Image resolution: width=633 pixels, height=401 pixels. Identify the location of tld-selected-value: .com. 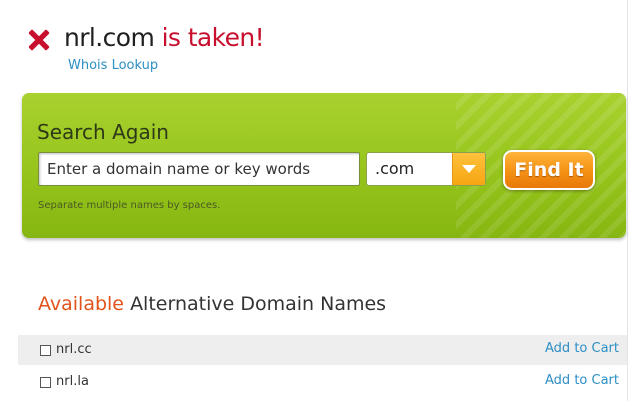
(395, 168).